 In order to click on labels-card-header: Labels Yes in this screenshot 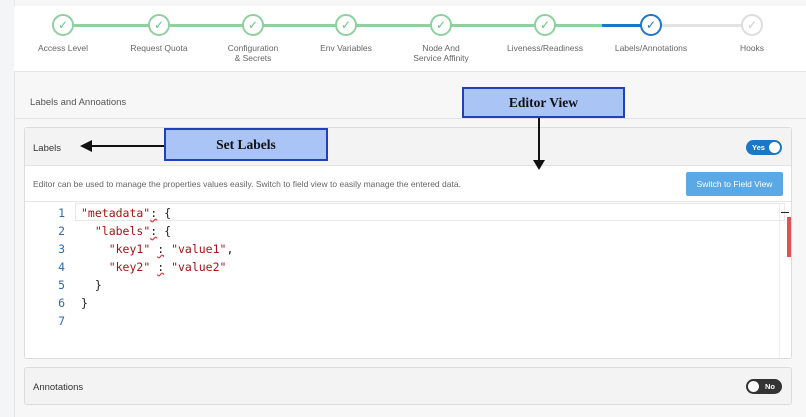, I will do `click(408, 147)`.